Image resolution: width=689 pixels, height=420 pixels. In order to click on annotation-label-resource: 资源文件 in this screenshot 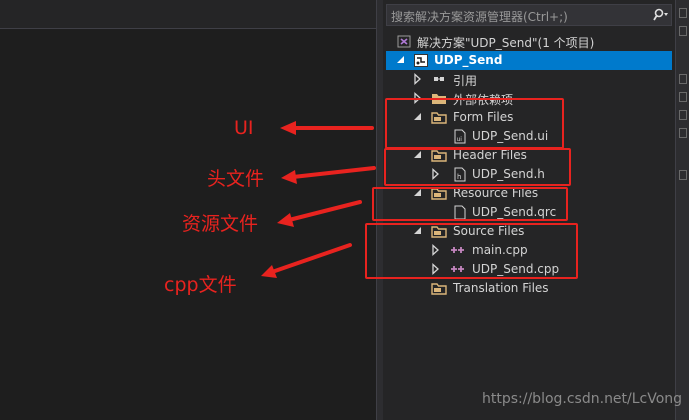, I will do `click(220, 224)`.